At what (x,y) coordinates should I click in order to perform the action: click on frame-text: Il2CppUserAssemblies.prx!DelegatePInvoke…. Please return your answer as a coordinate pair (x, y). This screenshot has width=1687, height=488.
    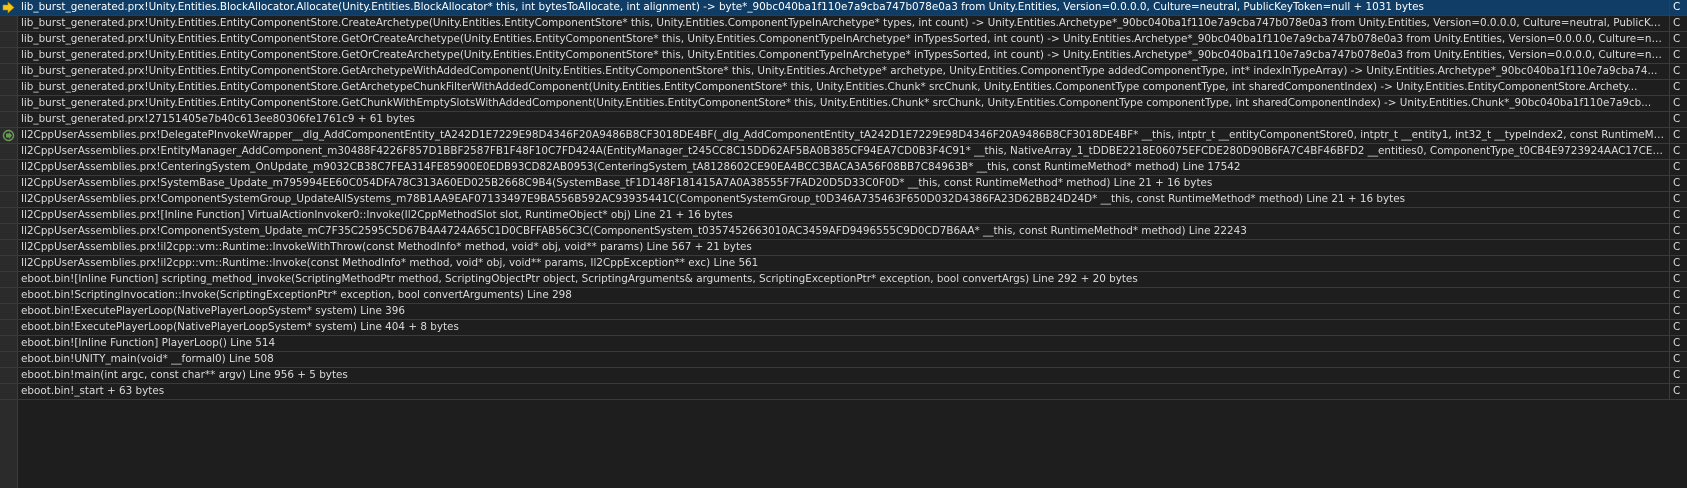
    Looking at the image, I should click on (843, 135).